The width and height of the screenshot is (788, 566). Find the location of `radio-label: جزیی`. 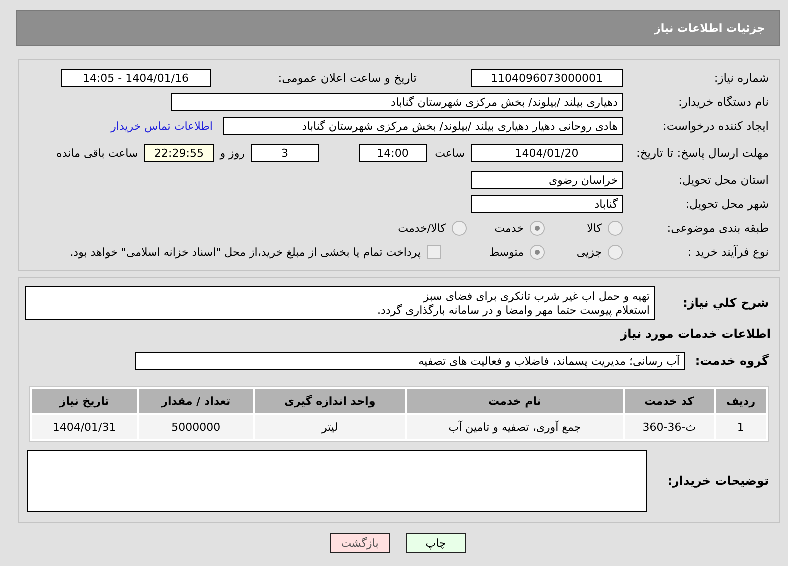

radio-label: جزیی is located at coordinates (589, 252).